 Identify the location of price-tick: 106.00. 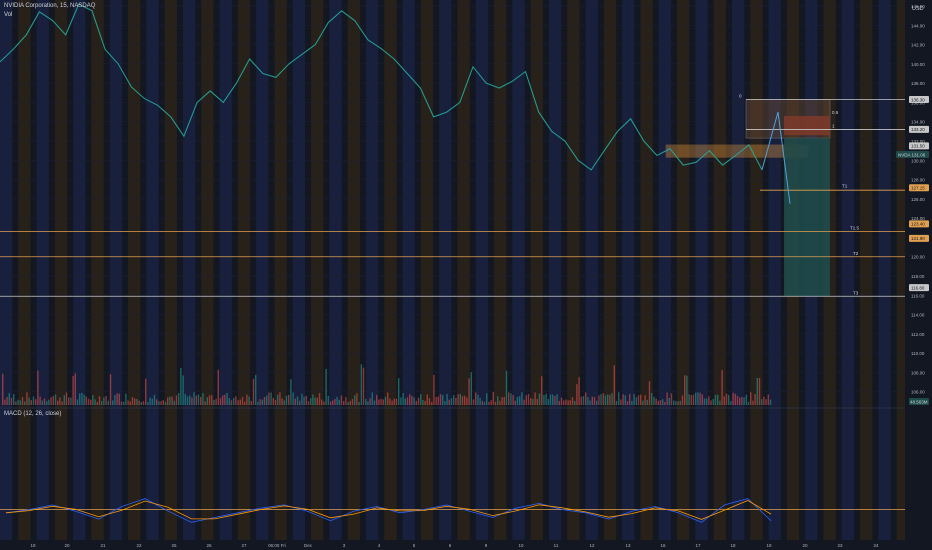
(918, 392).